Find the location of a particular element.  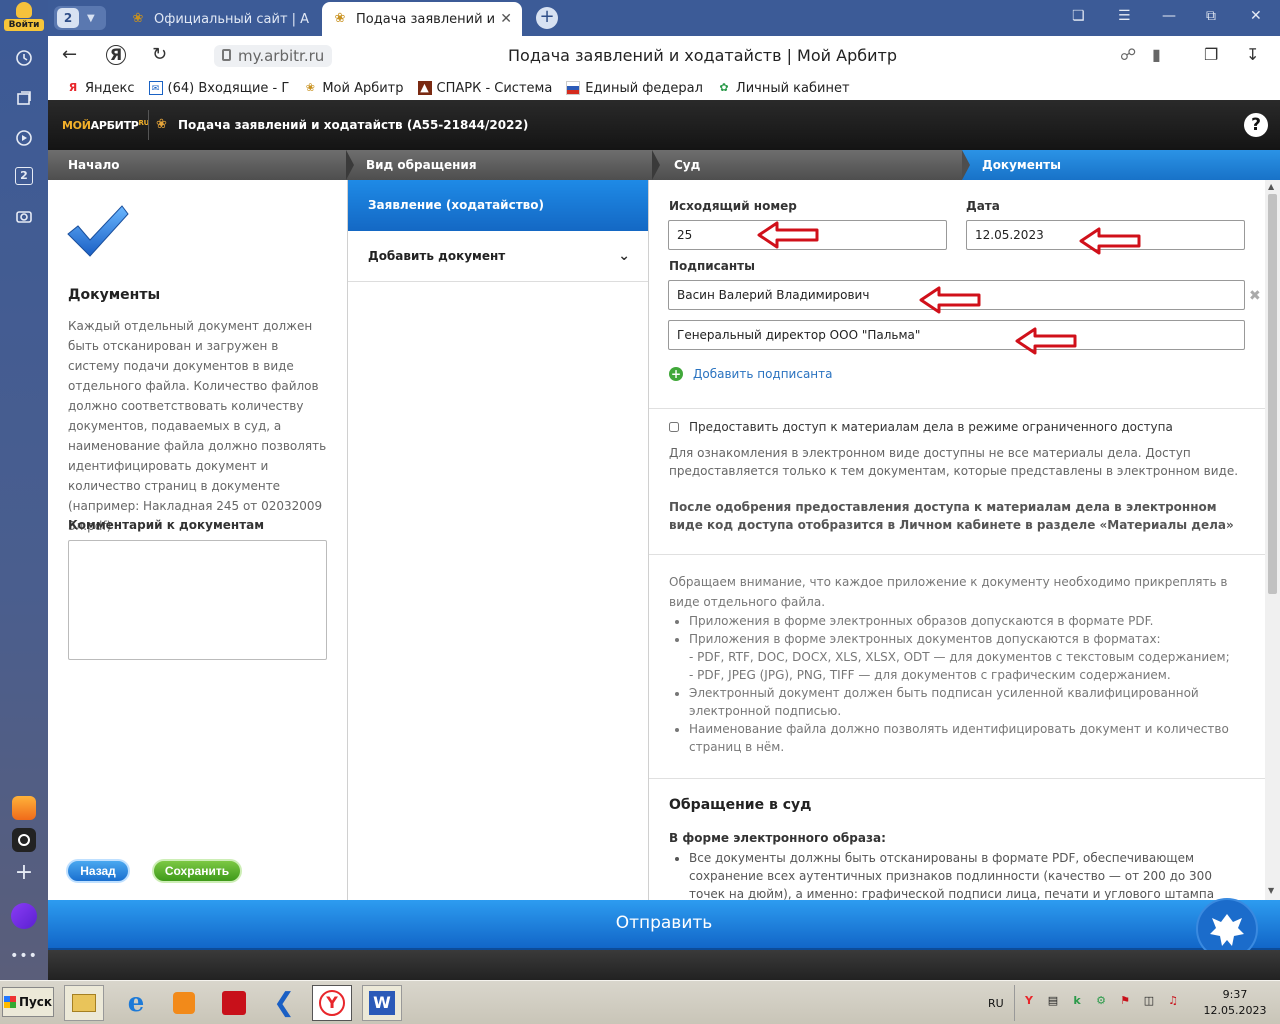

logo-moi: МОЙ is located at coordinates (76, 125).